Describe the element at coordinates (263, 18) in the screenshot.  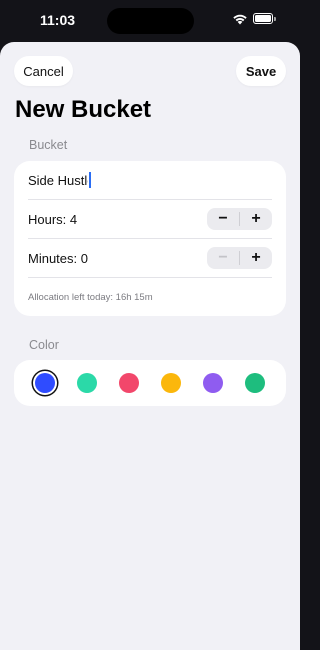
I see `battery-icon` at that location.